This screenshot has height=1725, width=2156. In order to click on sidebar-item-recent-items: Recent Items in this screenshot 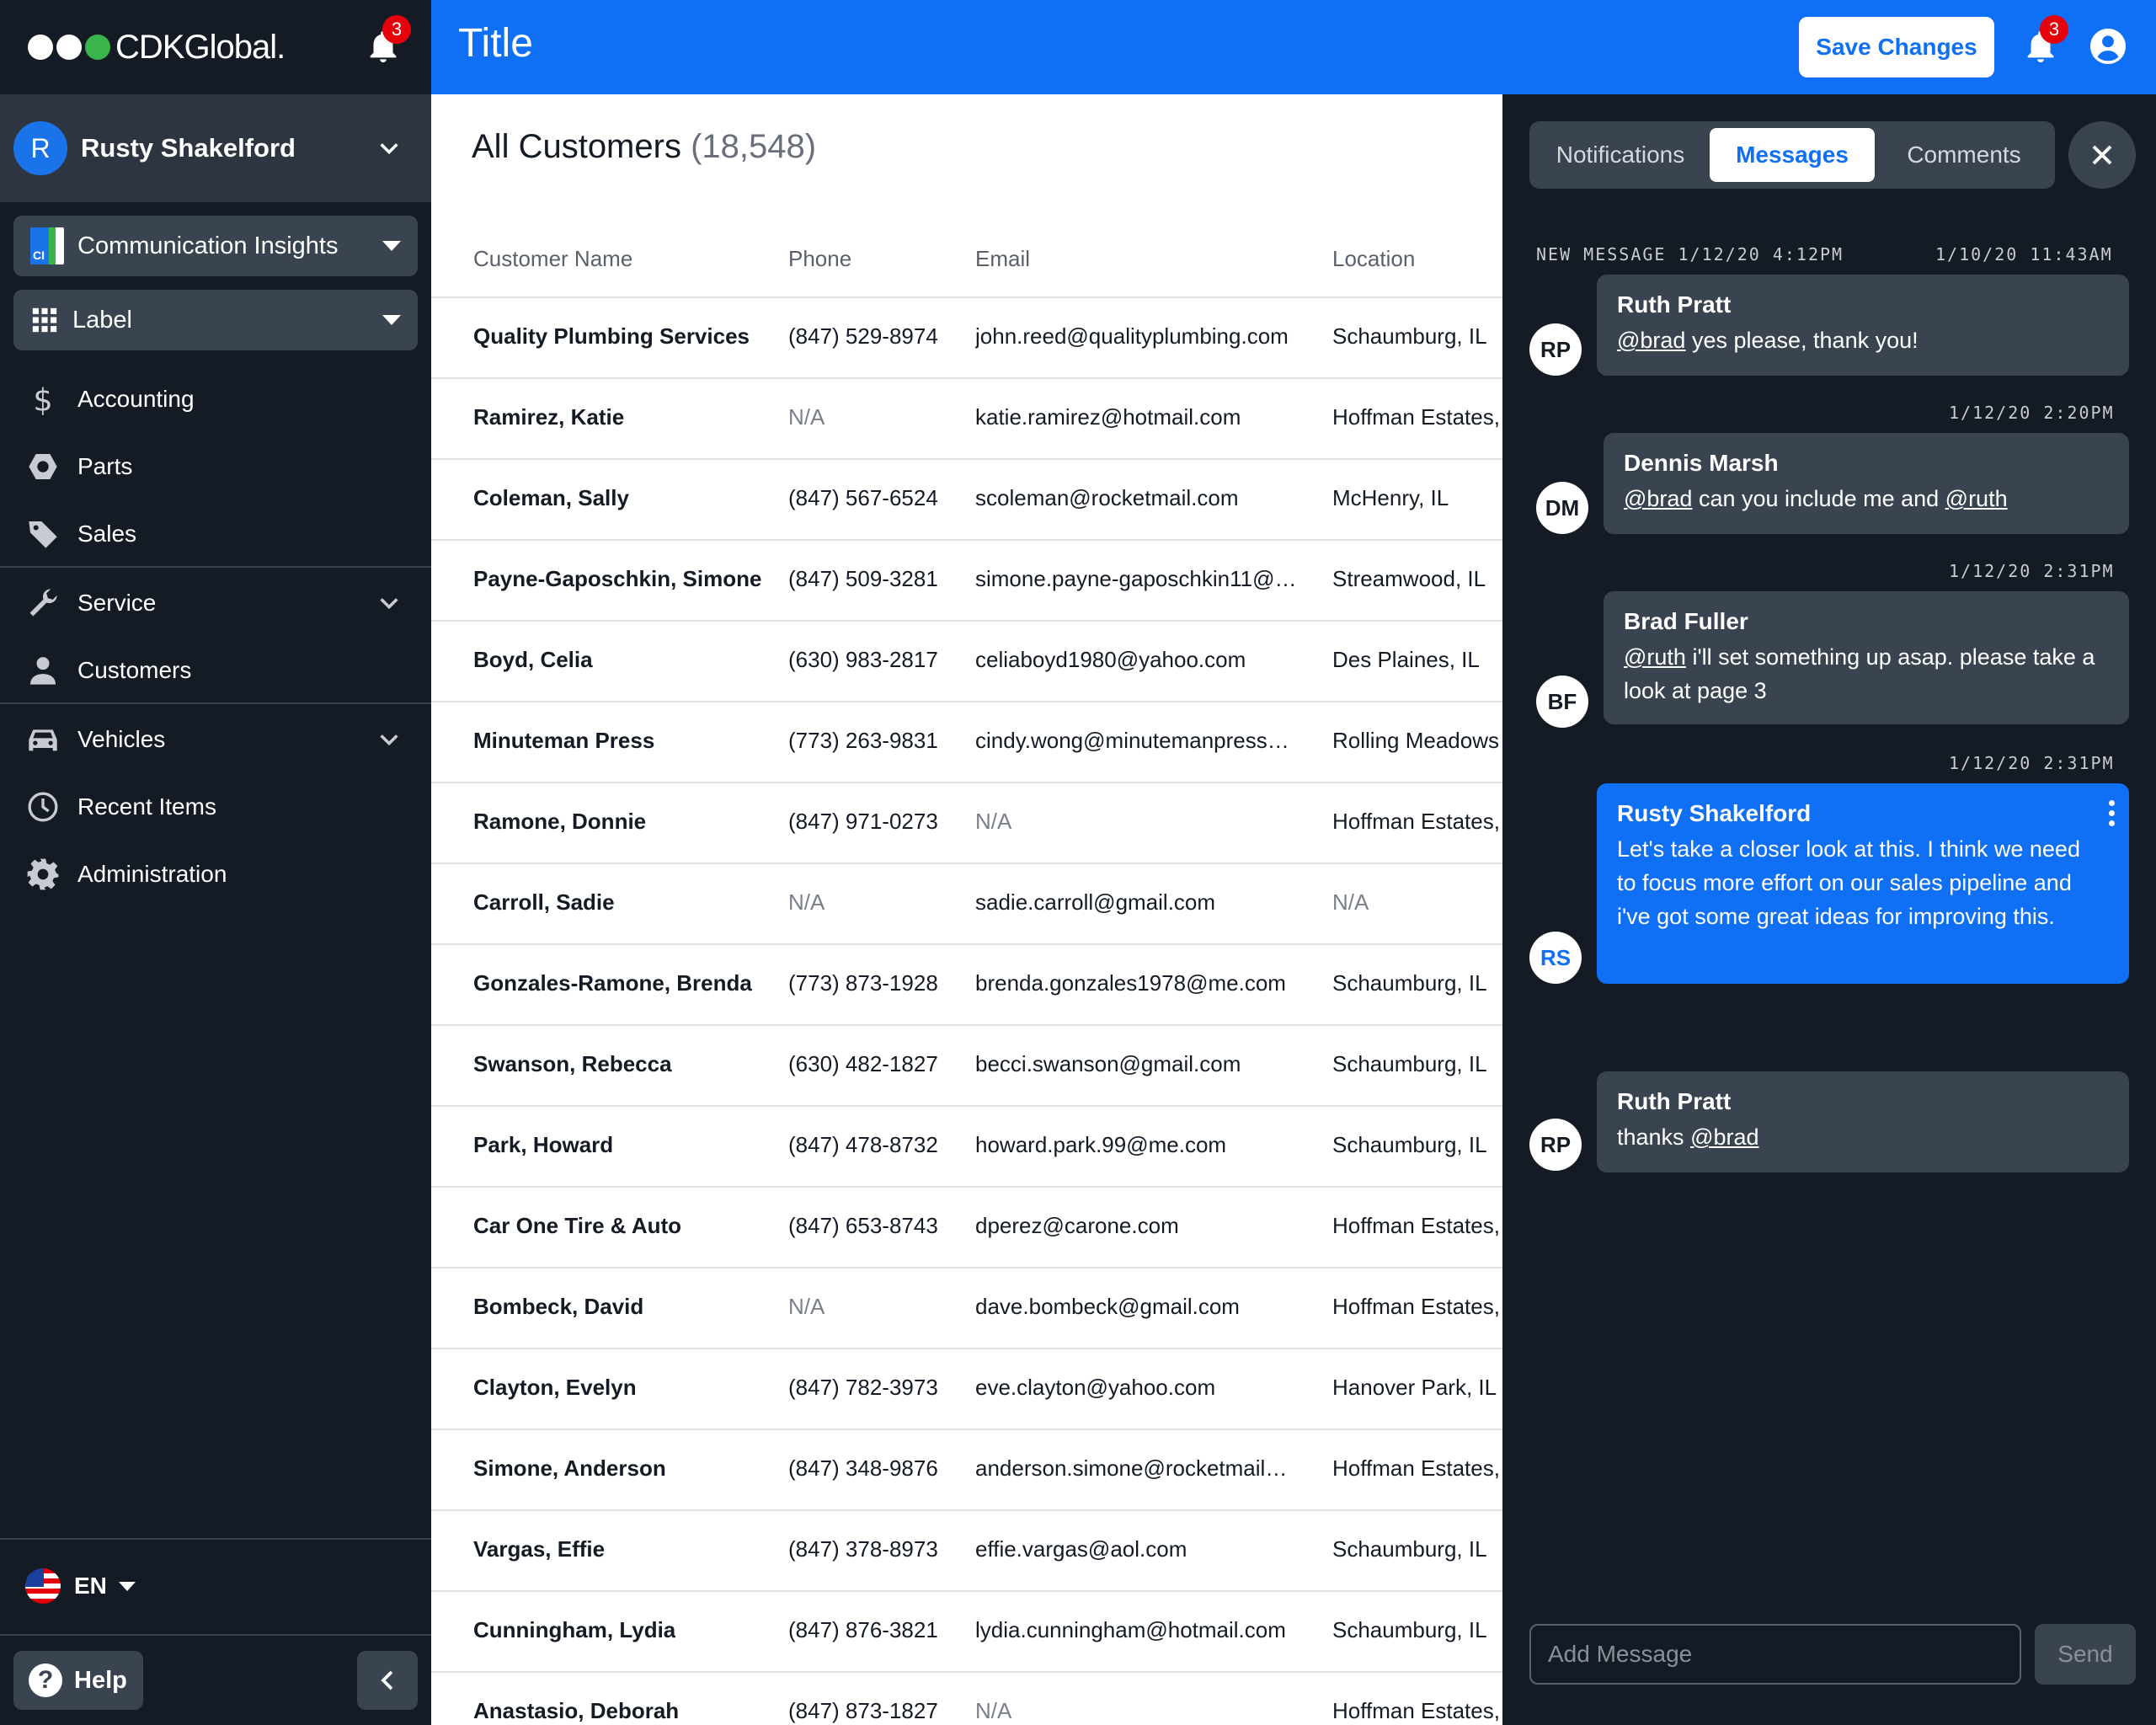, I will do `click(215, 807)`.